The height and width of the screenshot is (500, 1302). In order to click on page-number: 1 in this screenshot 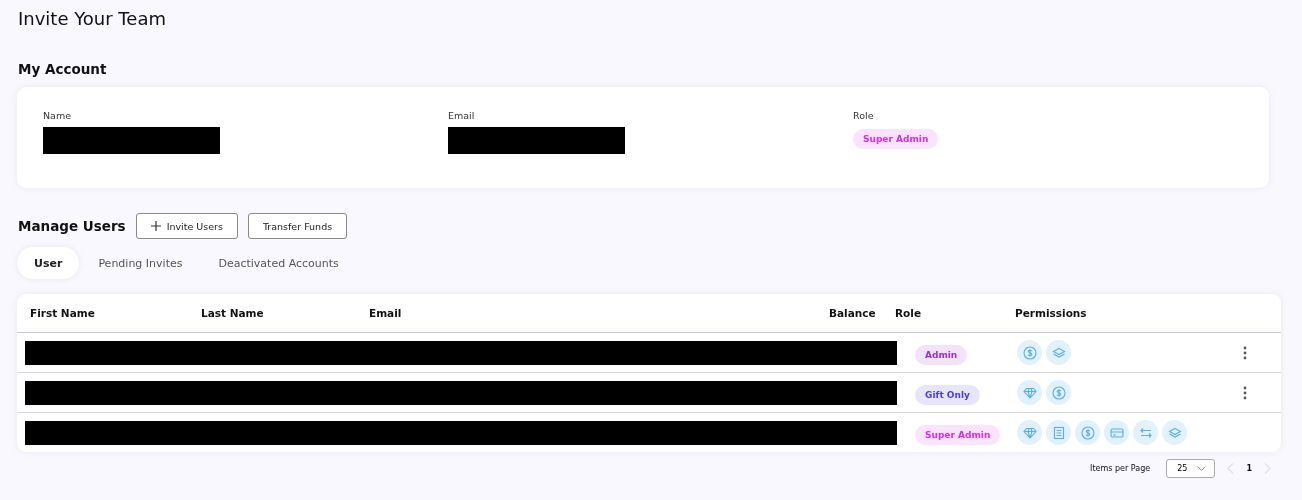, I will do `click(1249, 468)`.